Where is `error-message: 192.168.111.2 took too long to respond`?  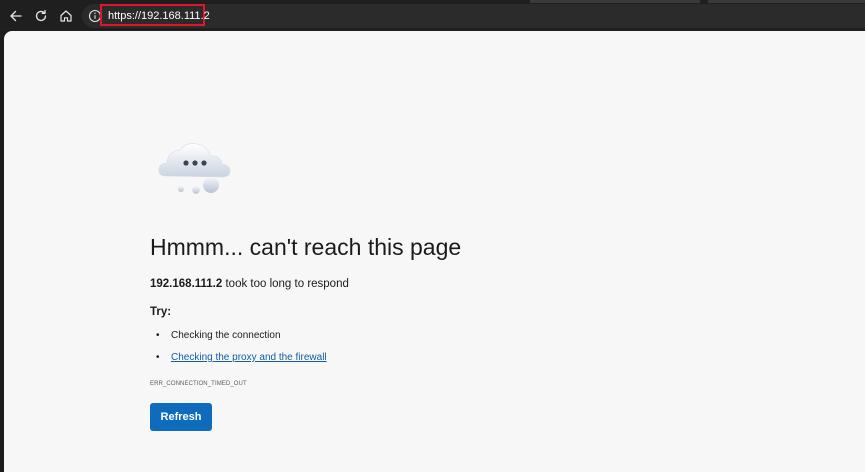 error-message: 192.168.111.2 took too long to respond is located at coordinates (249, 284).